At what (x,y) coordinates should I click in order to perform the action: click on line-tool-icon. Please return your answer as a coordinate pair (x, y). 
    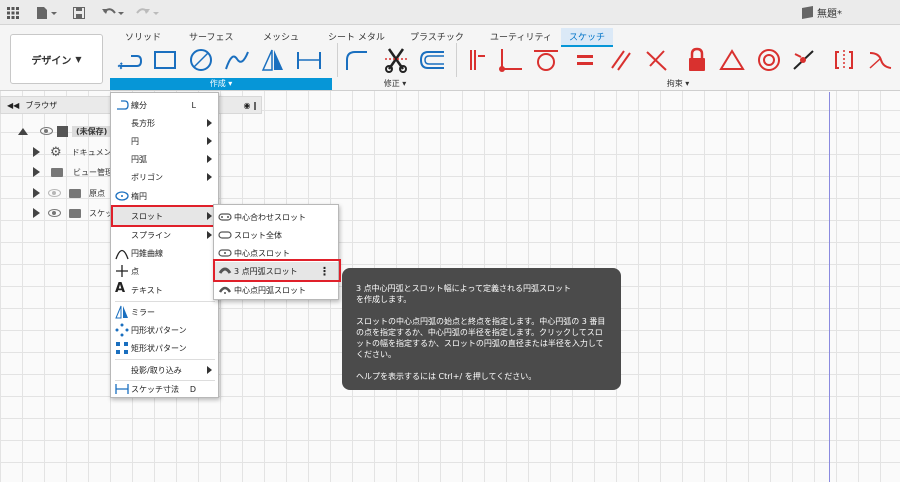
    Looking at the image, I should click on (130, 60).